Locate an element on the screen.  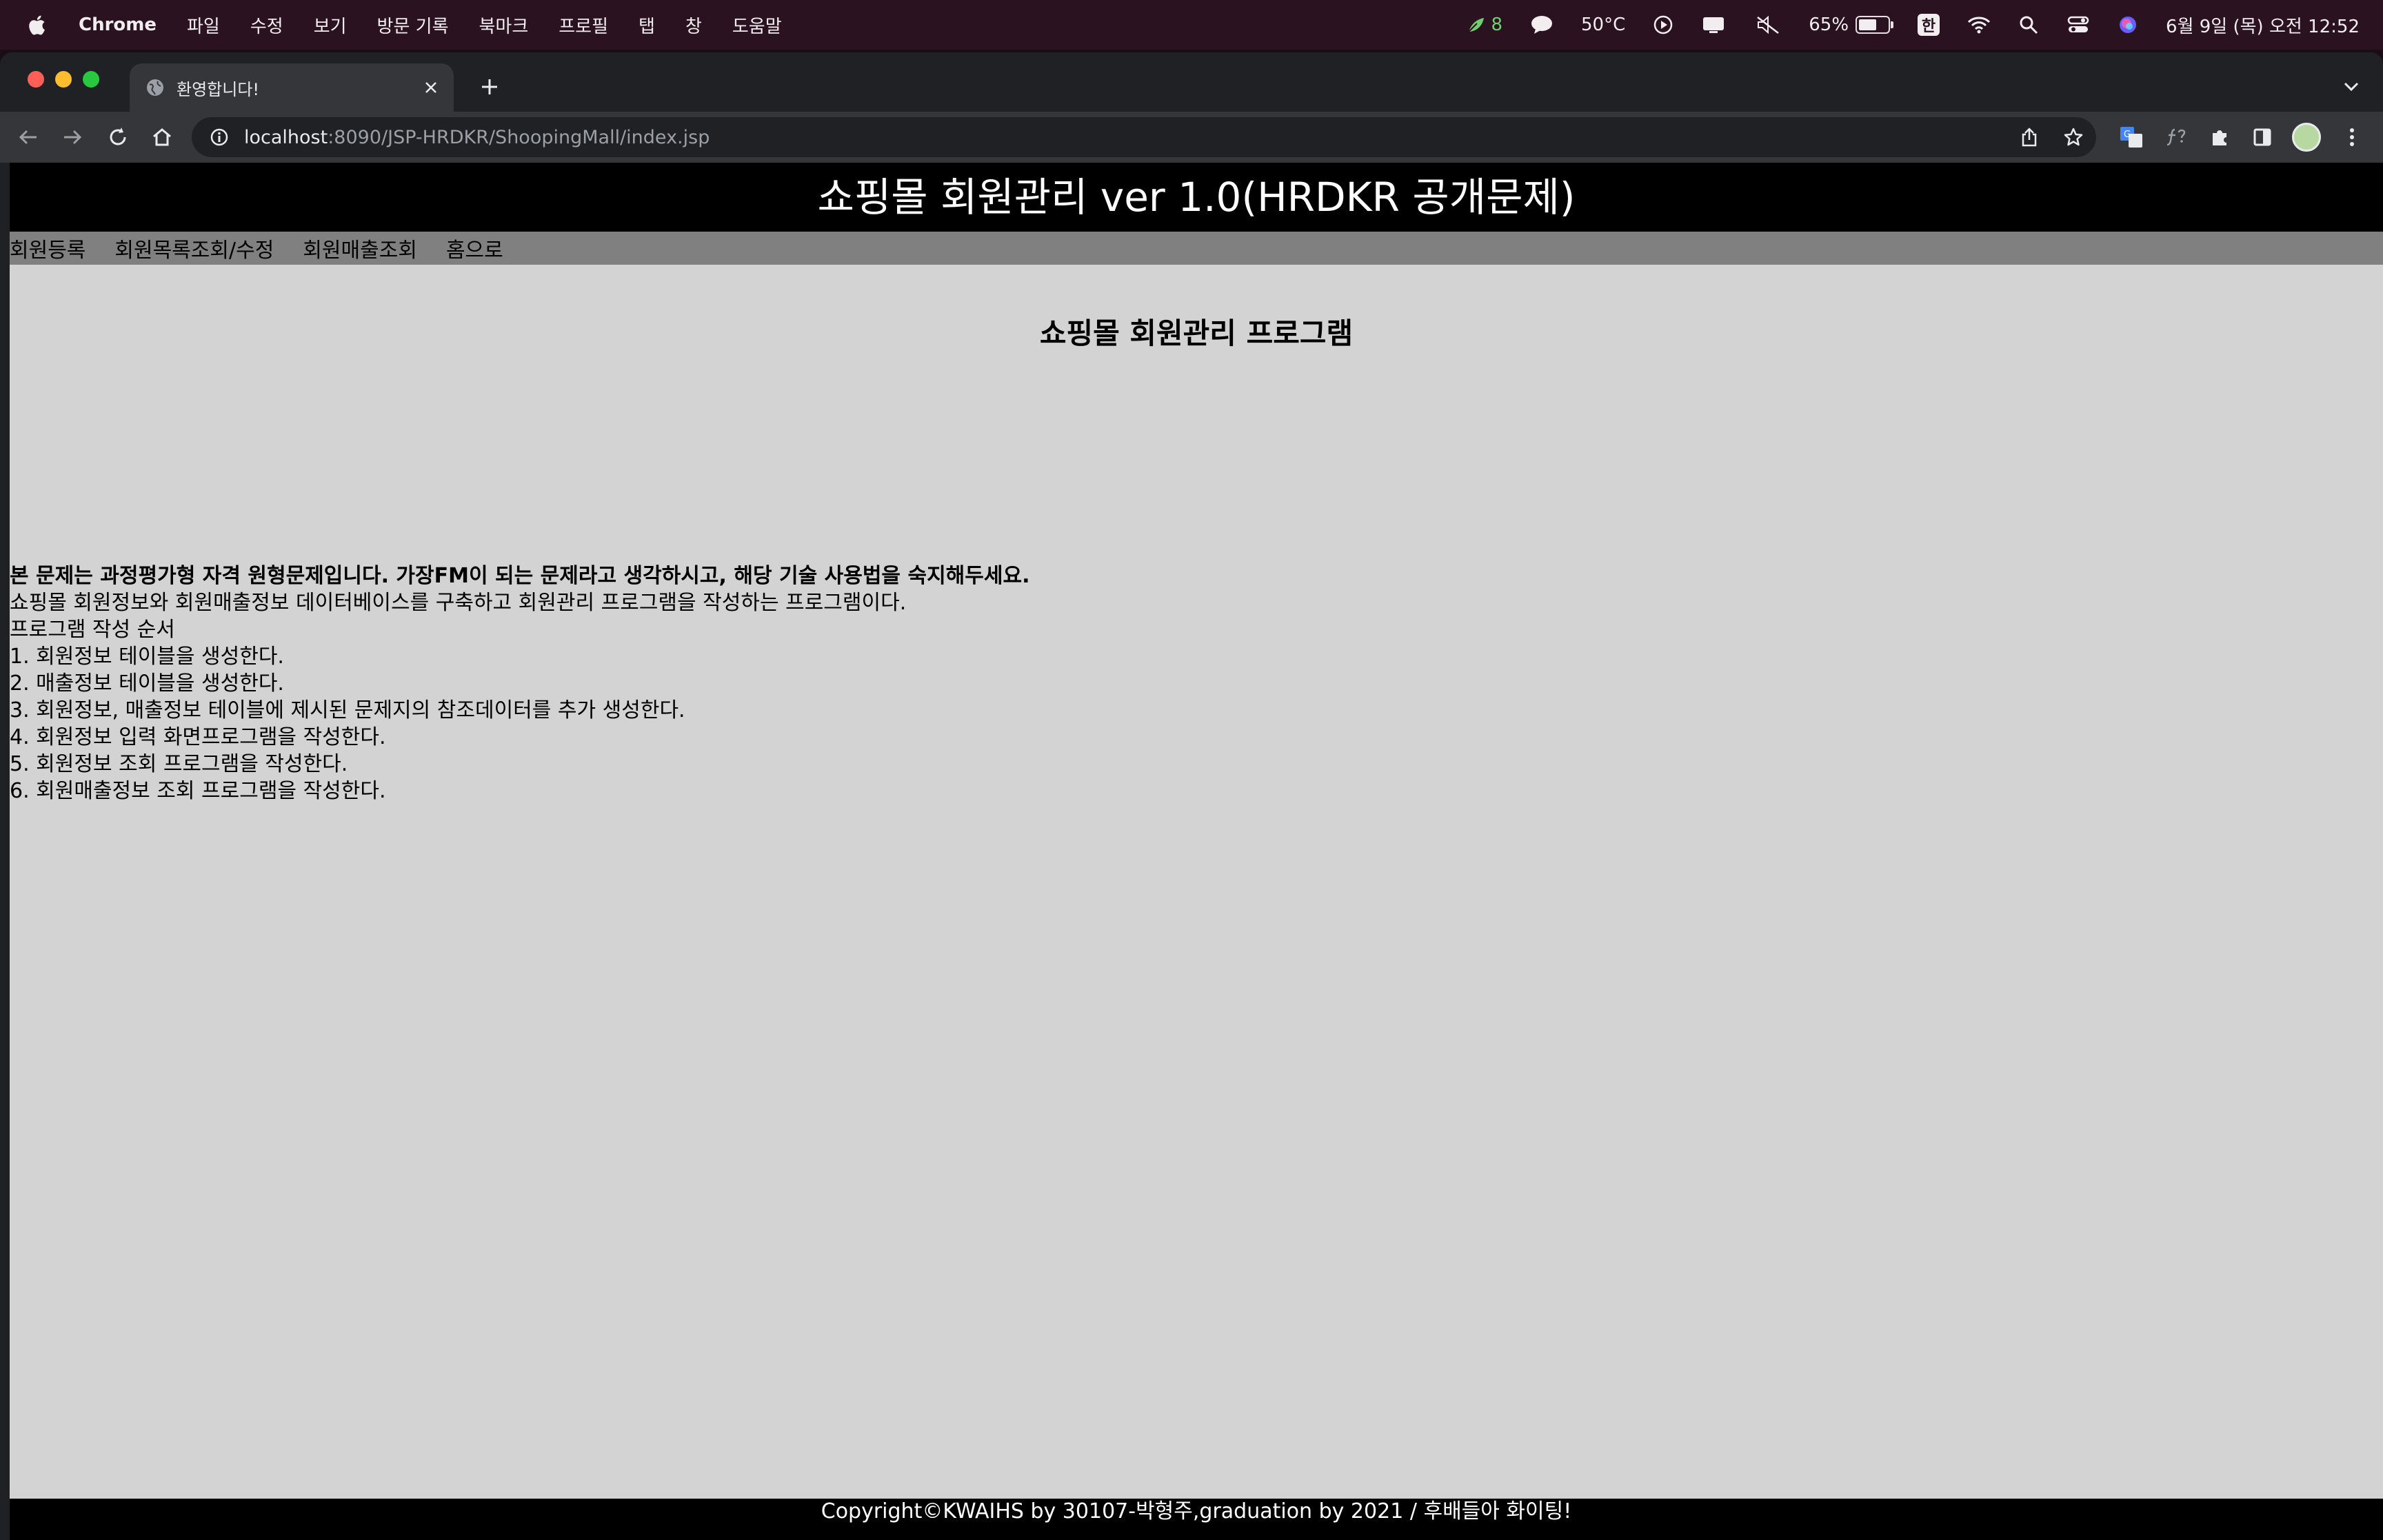
nav-home: 홈으로 is located at coordinates (474, 248).